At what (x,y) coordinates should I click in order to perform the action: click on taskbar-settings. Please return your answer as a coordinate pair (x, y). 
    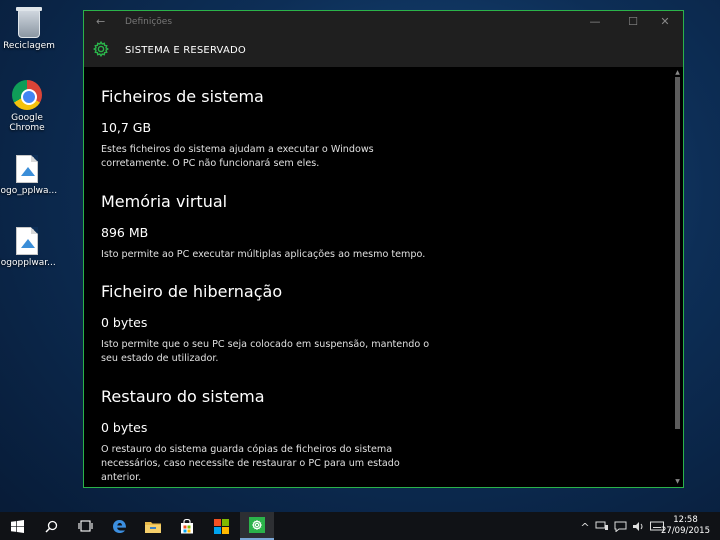
    Looking at the image, I should click on (257, 526).